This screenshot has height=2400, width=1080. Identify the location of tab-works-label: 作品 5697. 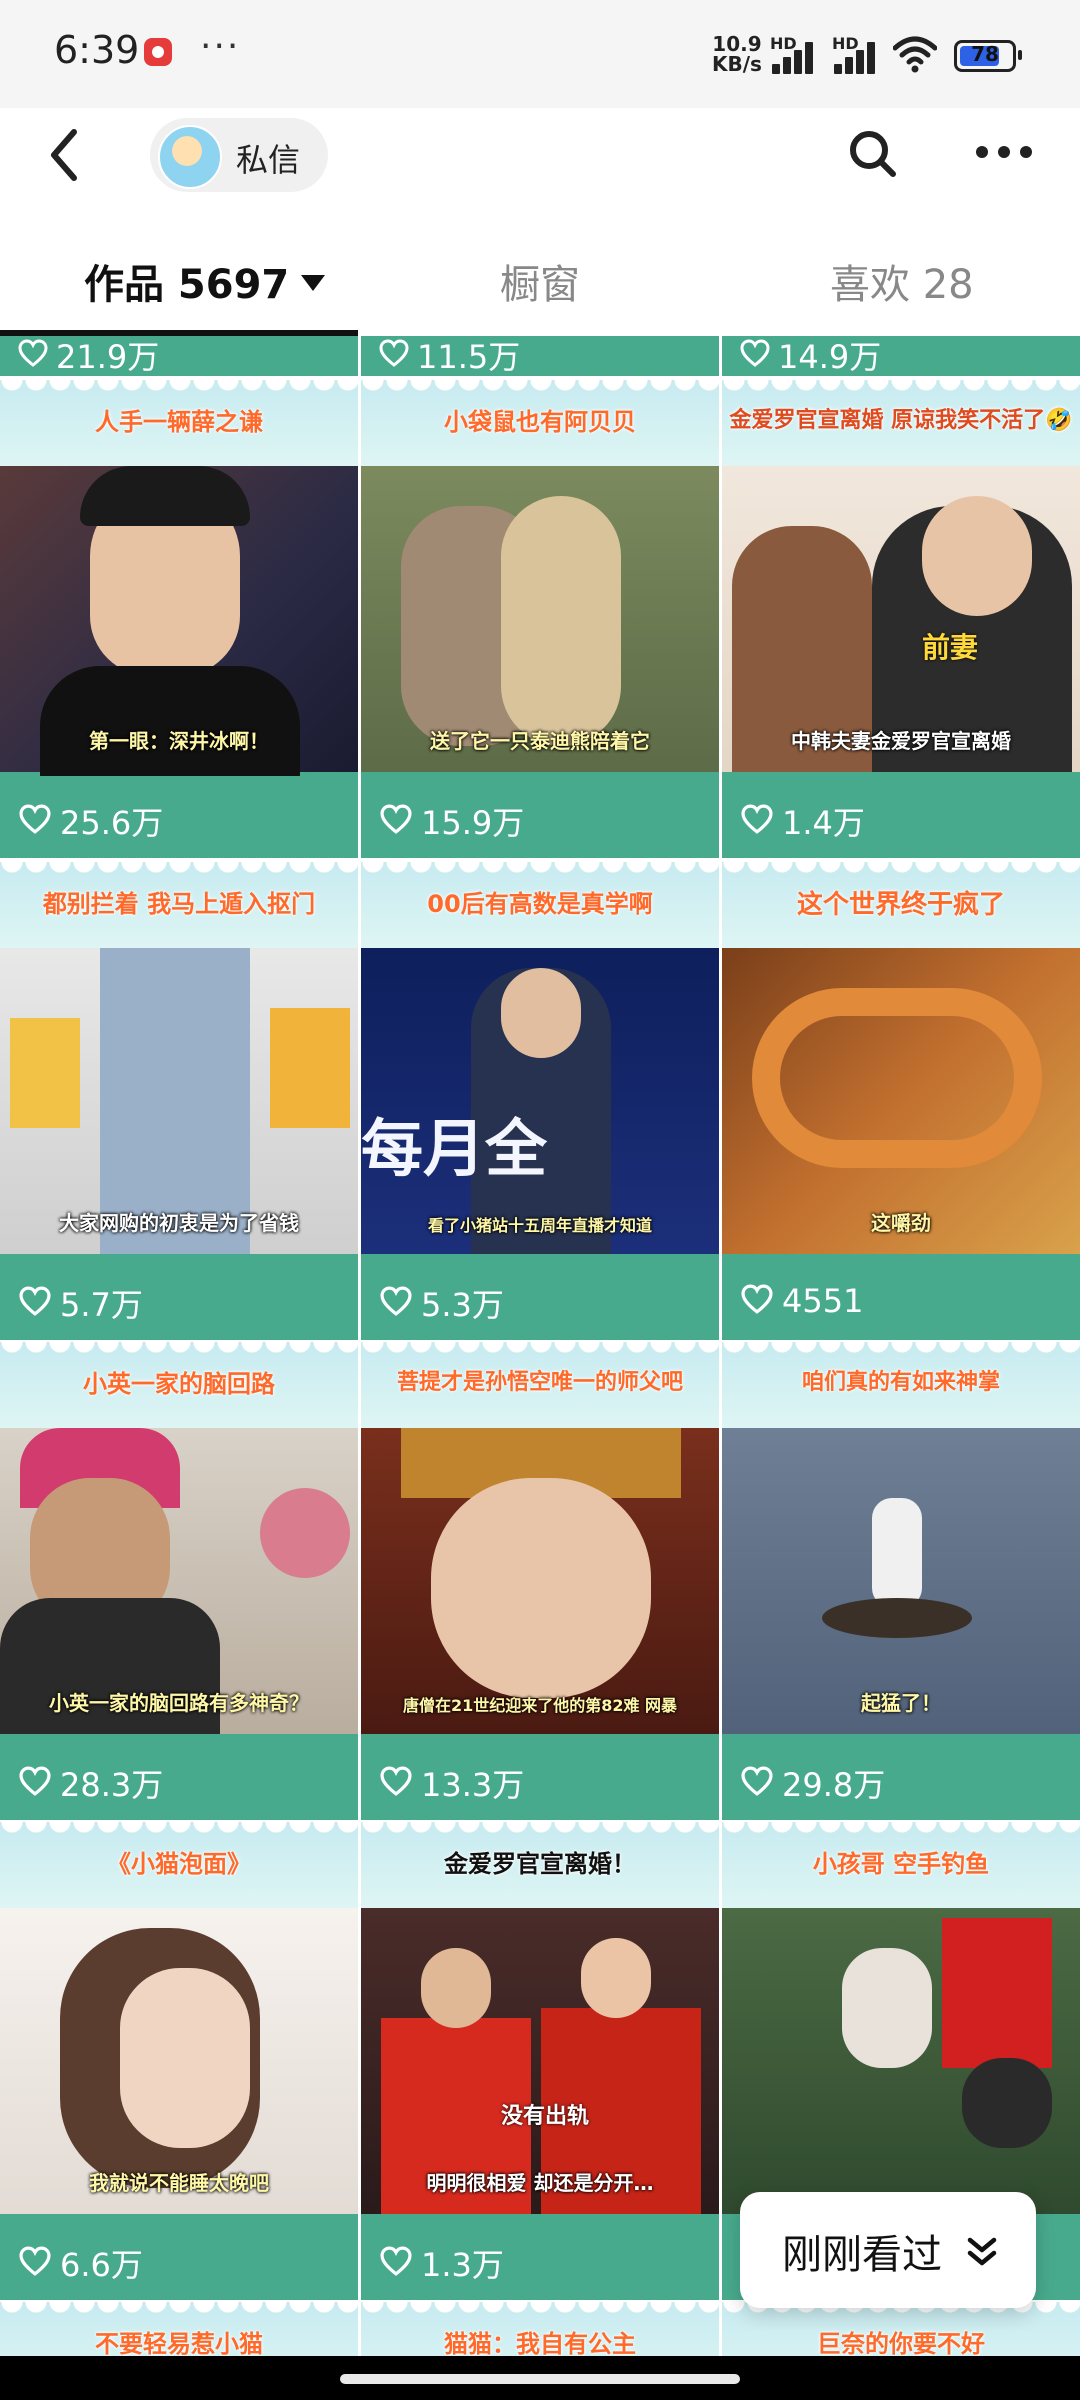
(187, 285).